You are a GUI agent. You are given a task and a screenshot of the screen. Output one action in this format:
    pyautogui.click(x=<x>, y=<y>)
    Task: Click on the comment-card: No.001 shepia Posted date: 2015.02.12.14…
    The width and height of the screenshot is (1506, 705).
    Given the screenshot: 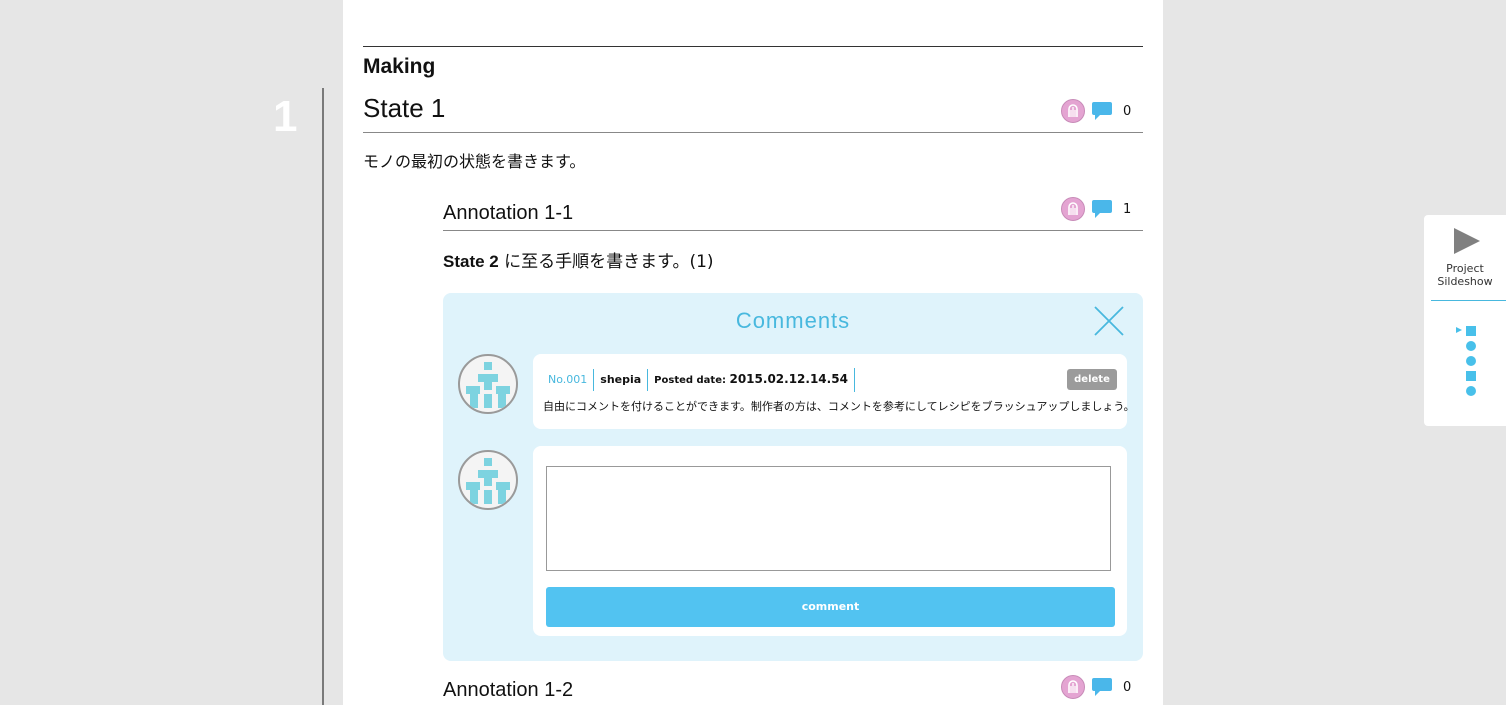 What is the action you would take?
    pyautogui.click(x=834, y=391)
    